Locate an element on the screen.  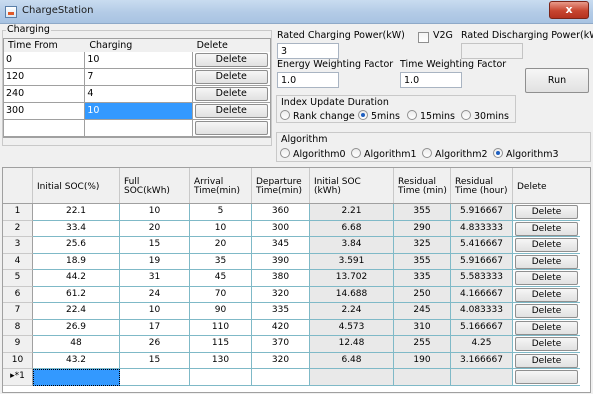
departure-time-cell: 360 is located at coordinates (281, 212).